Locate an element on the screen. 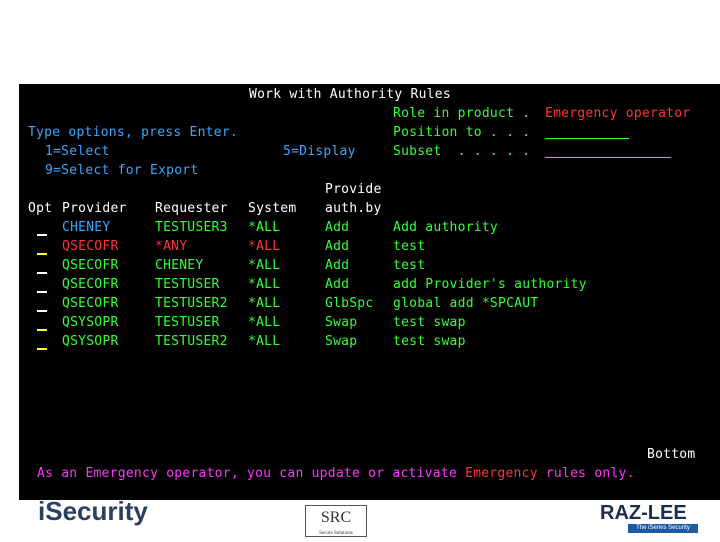  col-system: System is located at coordinates (272, 208).